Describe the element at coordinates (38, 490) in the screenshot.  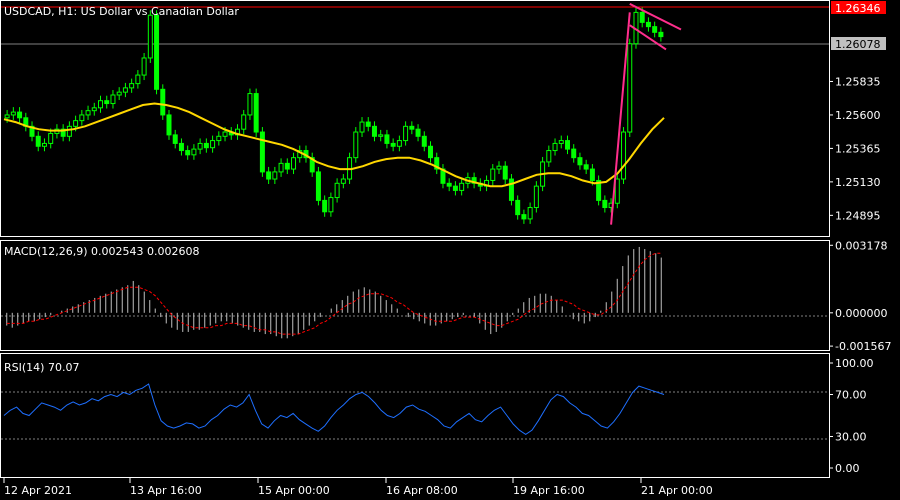
I see `time-tick-label: 12 Apr 2021` at that location.